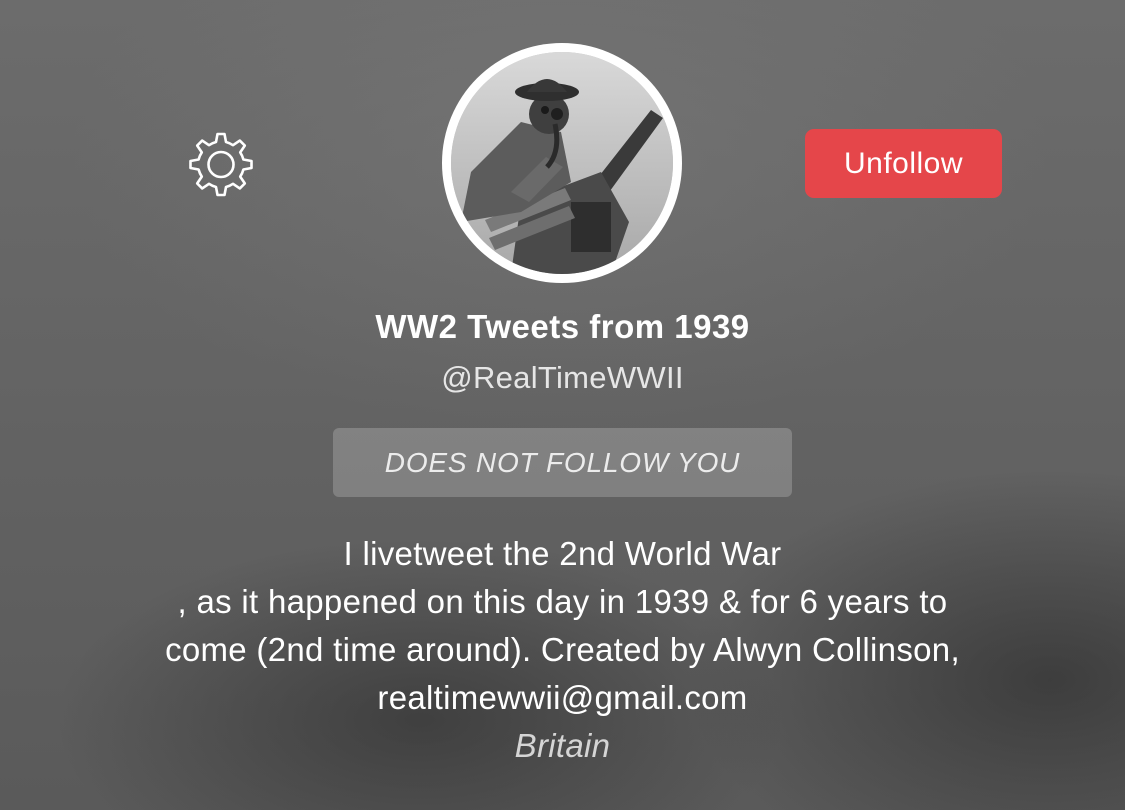 The image size is (1125, 810). I want to click on settings-button, so click(221, 165).